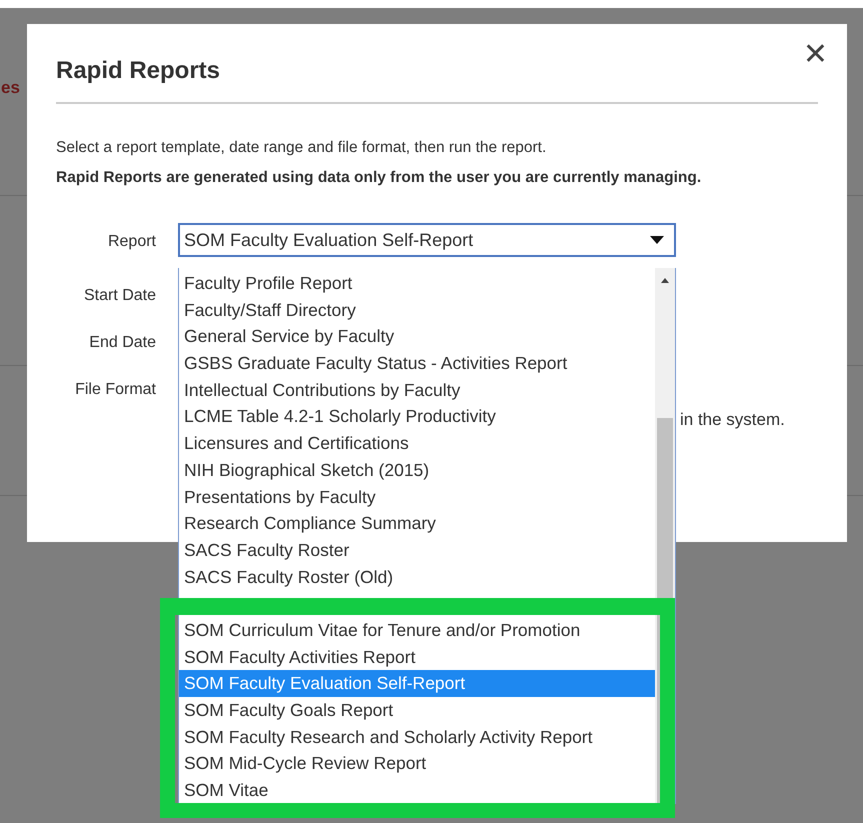 This screenshot has width=863, height=823. What do you see at coordinates (417, 310) in the screenshot?
I see `dropdown-option: Faculty/Staff Directory` at bounding box center [417, 310].